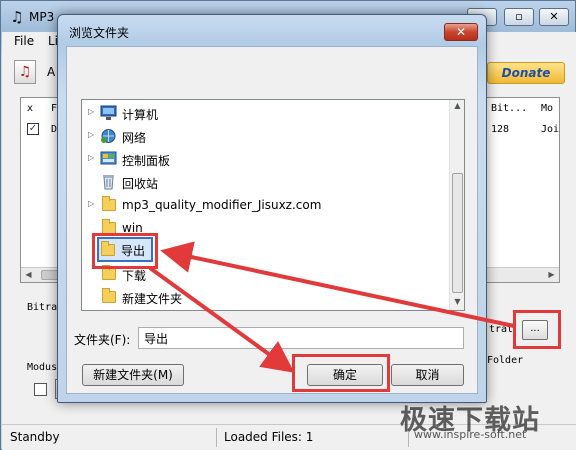  I want to click on dialog-title: 浏览文件夹, so click(99, 33).